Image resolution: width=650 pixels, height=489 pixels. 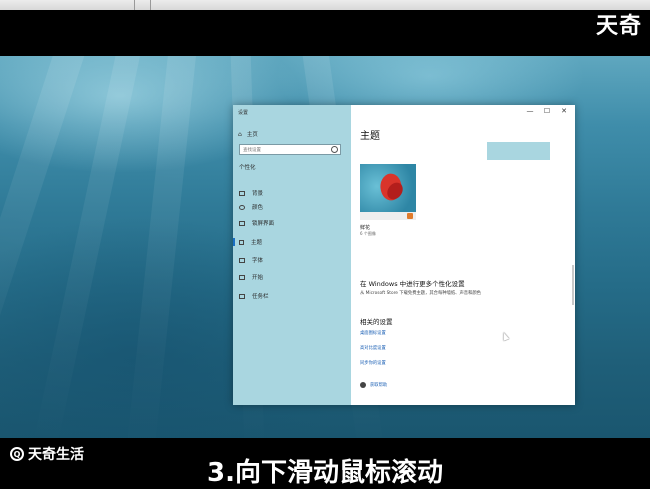 I want to click on sidebar-item-colors: 颜色, so click(x=292, y=207).